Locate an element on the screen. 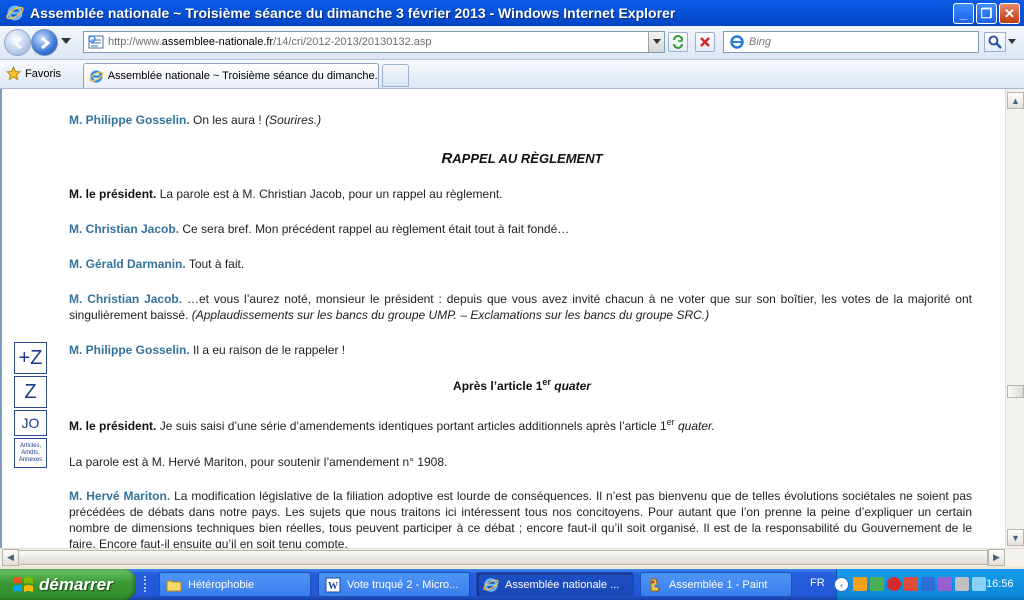  start-button: démarrer is located at coordinates (68, 584).